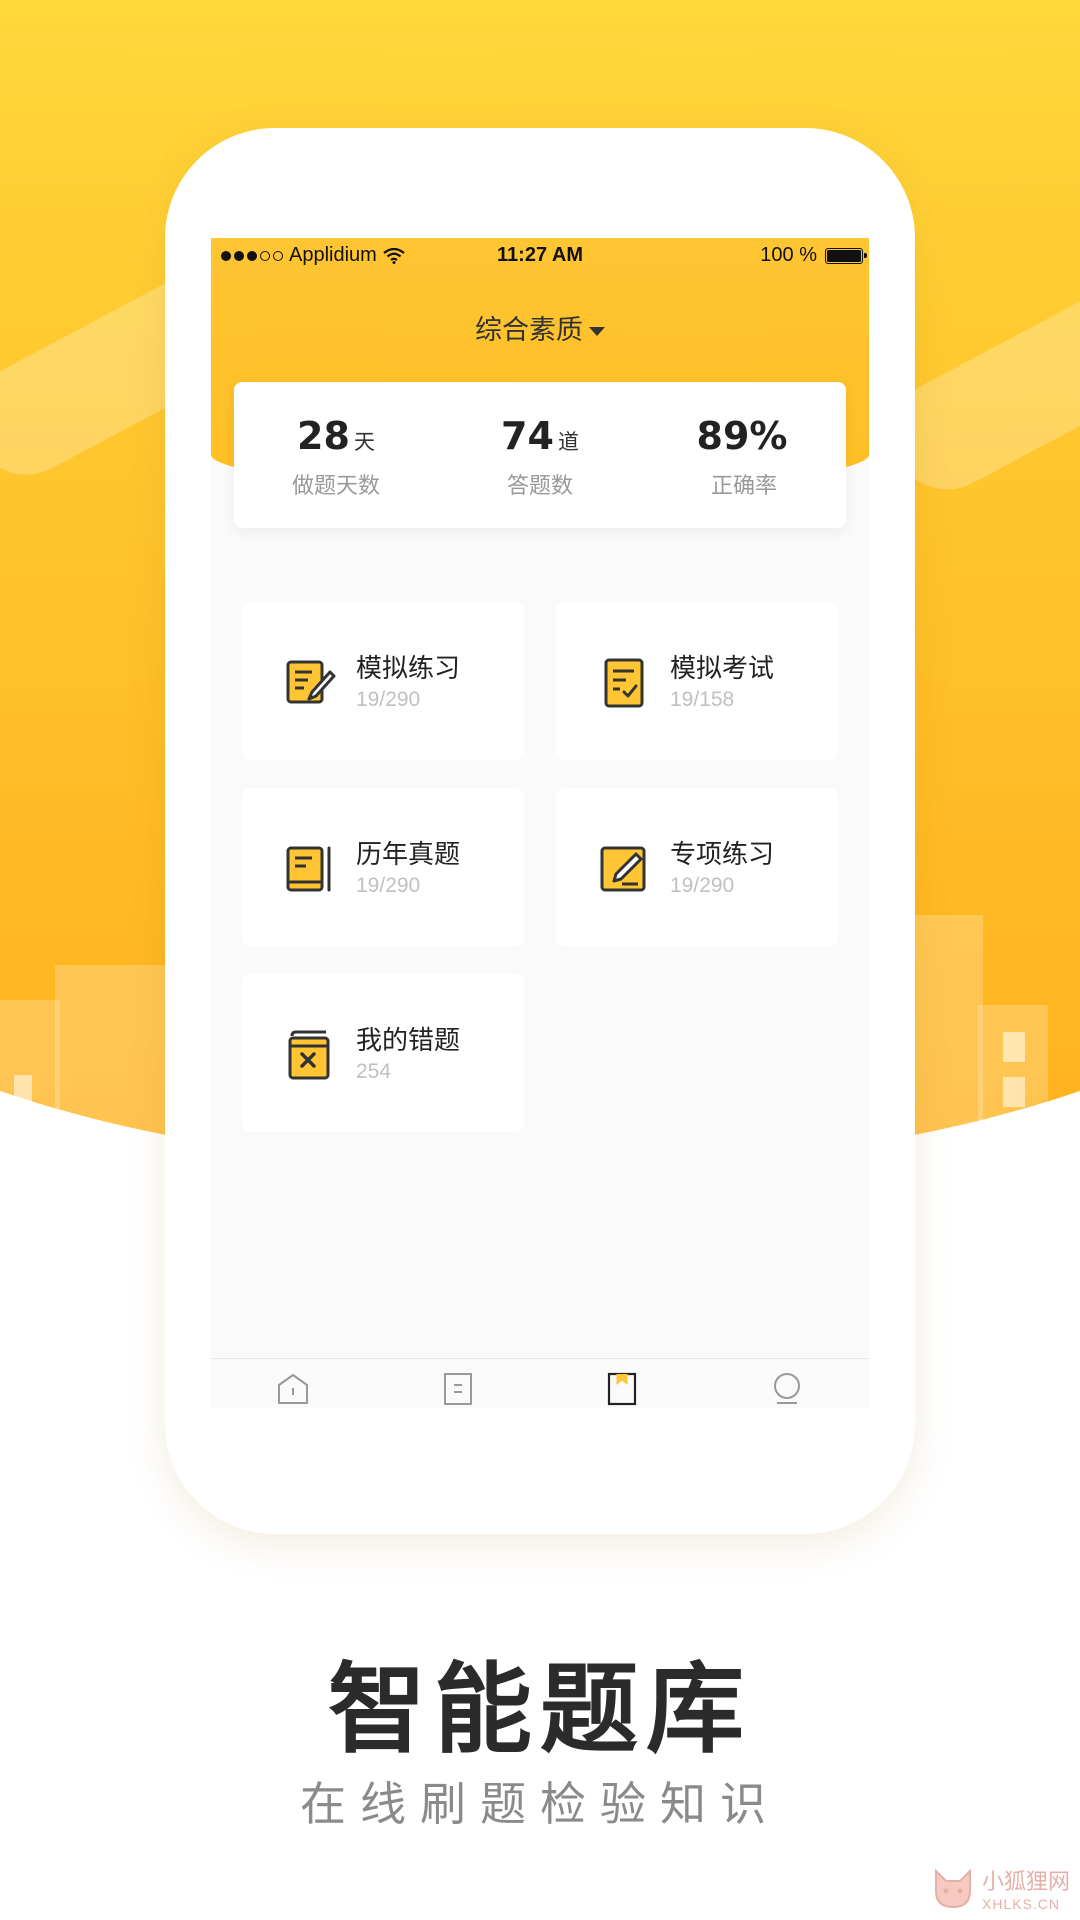 The width and height of the screenshot is (1080, 1920). Describe the element at coordinates (788, 255) in the screenshot. I see `battery-percent: 100 %` at that location.